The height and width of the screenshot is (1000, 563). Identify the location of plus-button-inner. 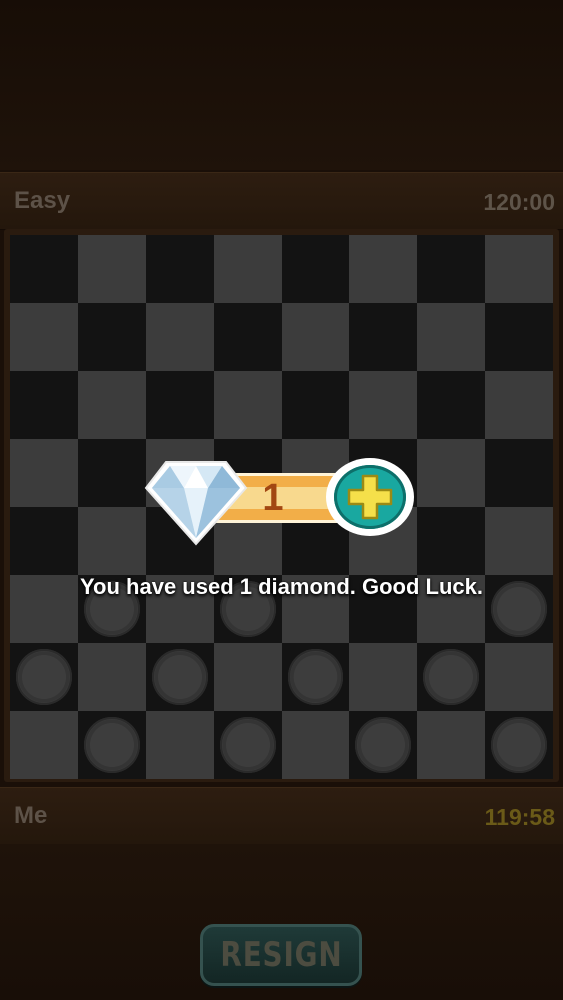
(370, 497).